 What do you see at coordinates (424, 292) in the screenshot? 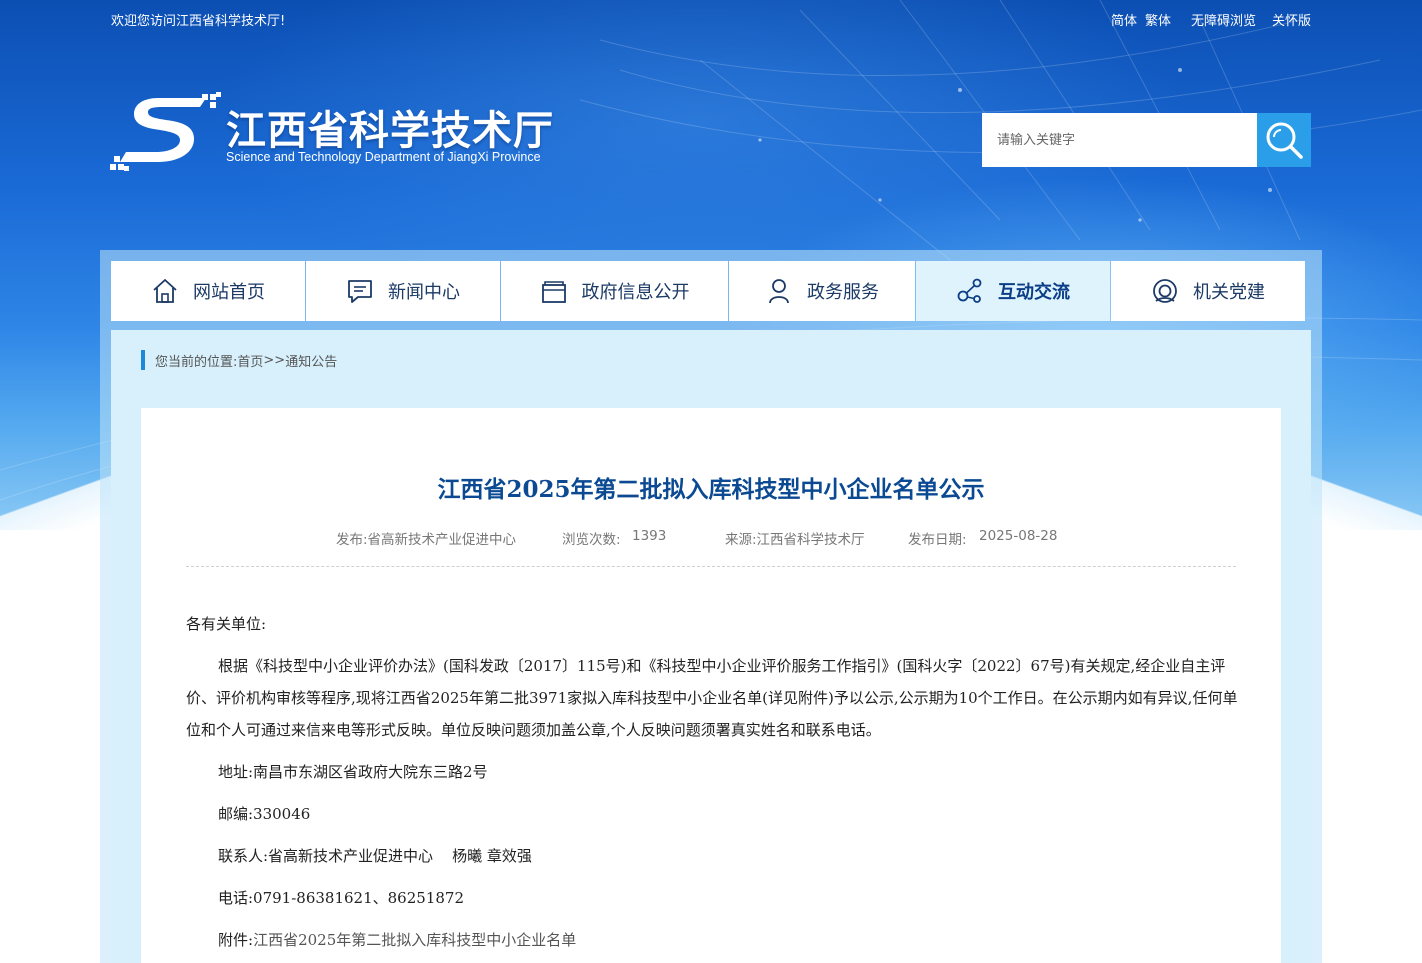
I see `nav-label-news: 新闻中心` at bounding box center [424, 292].